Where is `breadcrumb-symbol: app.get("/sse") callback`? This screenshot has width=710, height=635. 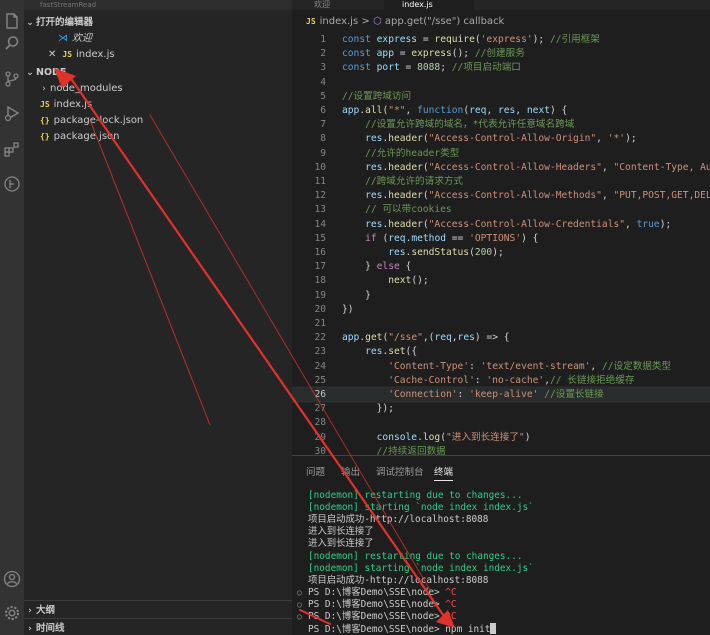
breadcrumb-symbol: app.get("/sse") callback is located at coordinates (445, 21).